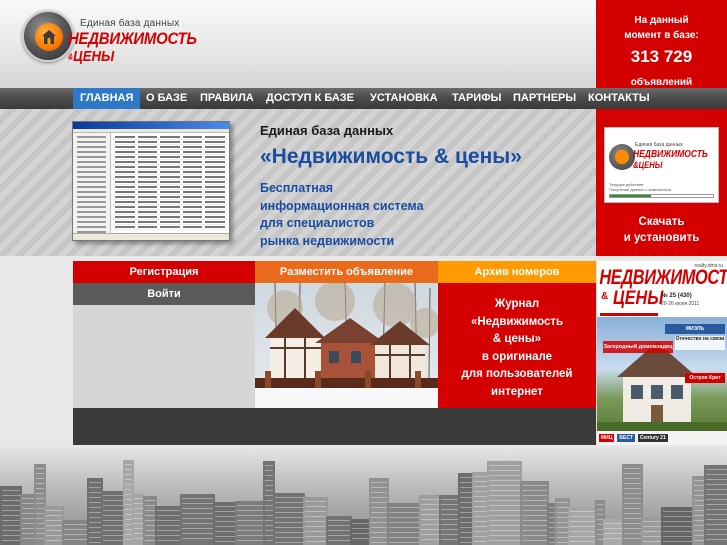 This screenshot has width=727, height=545. I want to click on site-logo: Единая база данных НЕДВИЖИМОСТЬ &ЦЕНЫ, so click(109, 40).